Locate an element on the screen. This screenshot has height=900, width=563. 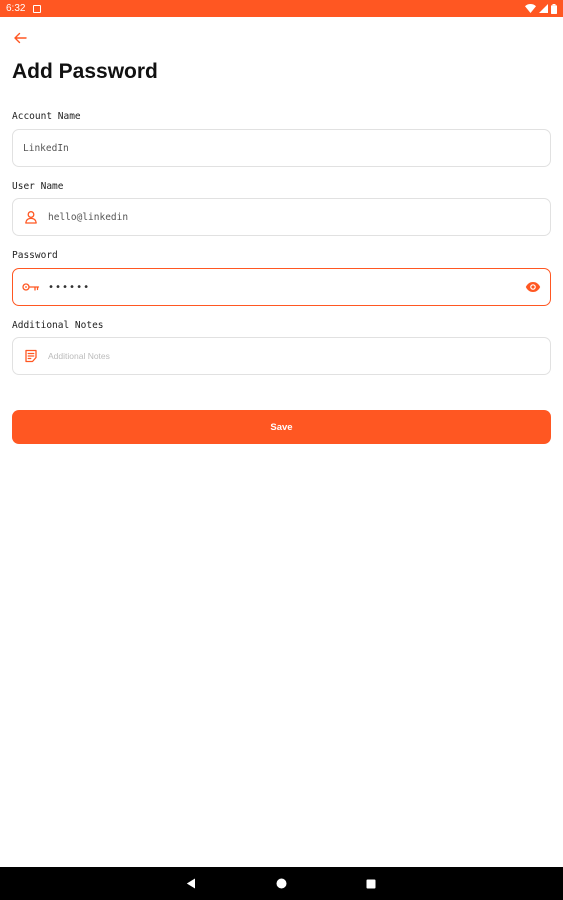
back-button is located at coordinates (20, 38).